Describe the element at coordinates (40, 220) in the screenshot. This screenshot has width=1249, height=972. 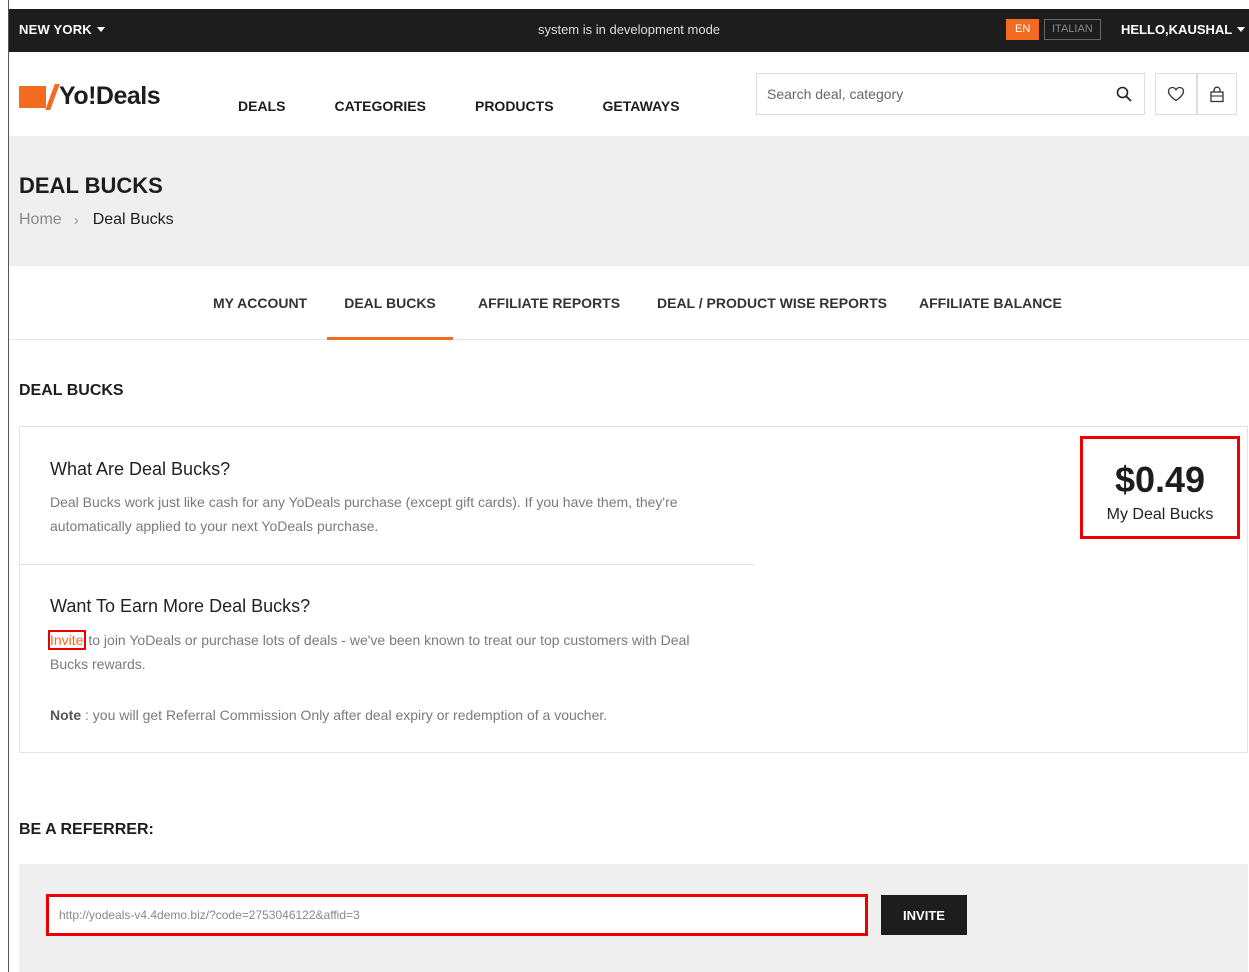
I see `breadcrumb-home: Home` at that location.